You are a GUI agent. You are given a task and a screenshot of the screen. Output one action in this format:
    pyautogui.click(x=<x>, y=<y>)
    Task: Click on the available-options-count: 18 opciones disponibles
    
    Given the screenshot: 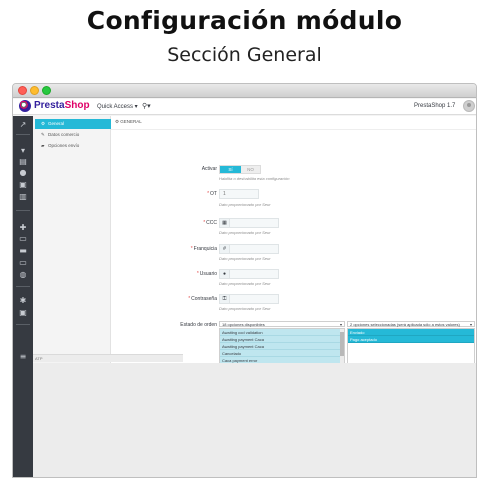 What is the action you would take?
    pyautogui.click(x=243, y=324)
    